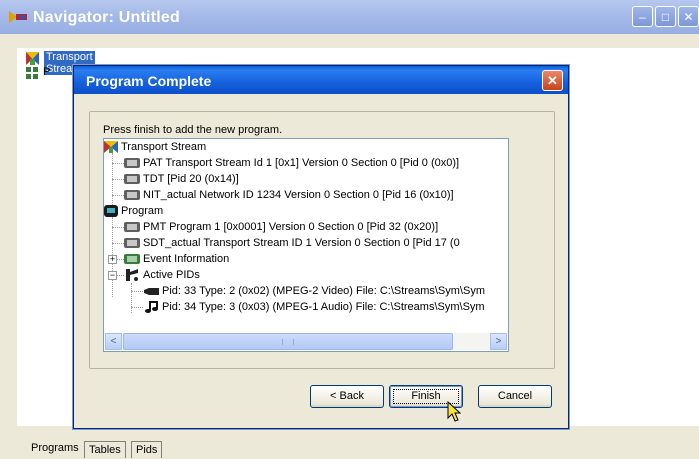 Image resolution: width=699 pixels, height=459 pixels. I want to click on close-button: ✕, so click(688, 16).